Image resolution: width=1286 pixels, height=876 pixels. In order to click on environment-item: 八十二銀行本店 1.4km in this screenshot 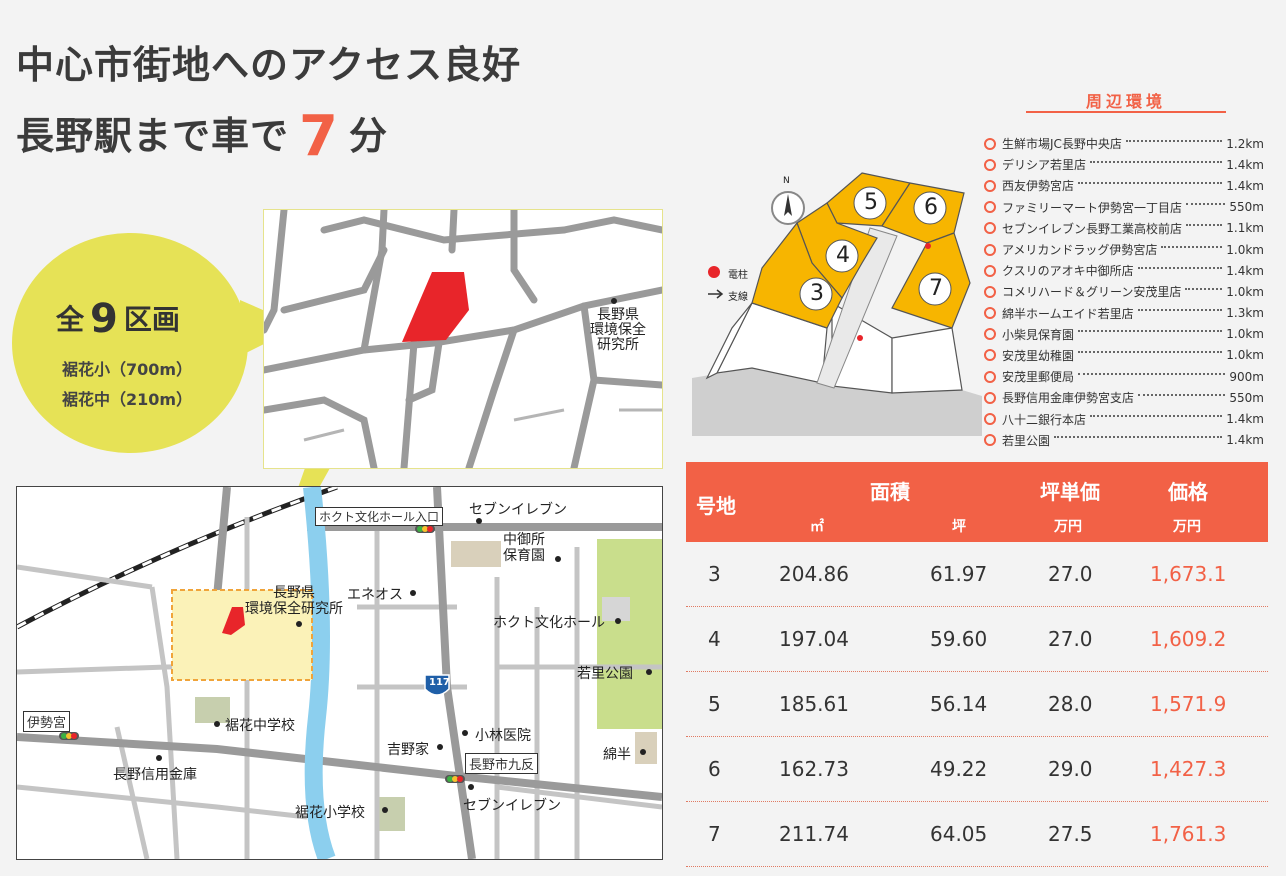, I will do `click(1124, 418)`.